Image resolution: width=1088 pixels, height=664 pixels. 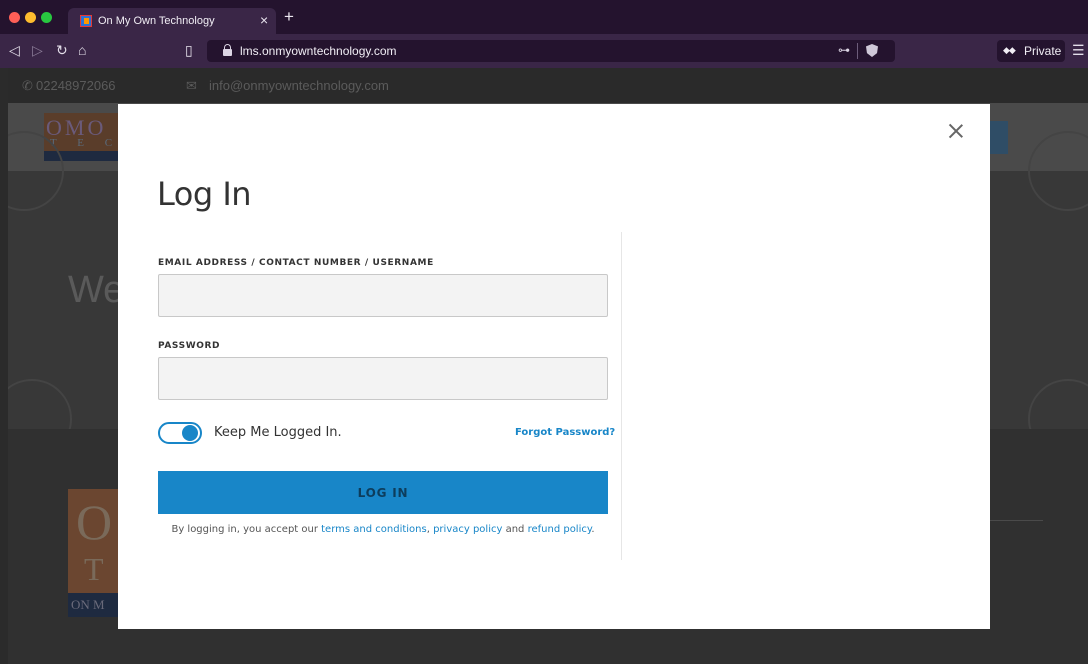 What do you see at coordinates (264, 20) in the screenshot?
I see `tab-close-icon: ×` at bounding box center [264, 20].